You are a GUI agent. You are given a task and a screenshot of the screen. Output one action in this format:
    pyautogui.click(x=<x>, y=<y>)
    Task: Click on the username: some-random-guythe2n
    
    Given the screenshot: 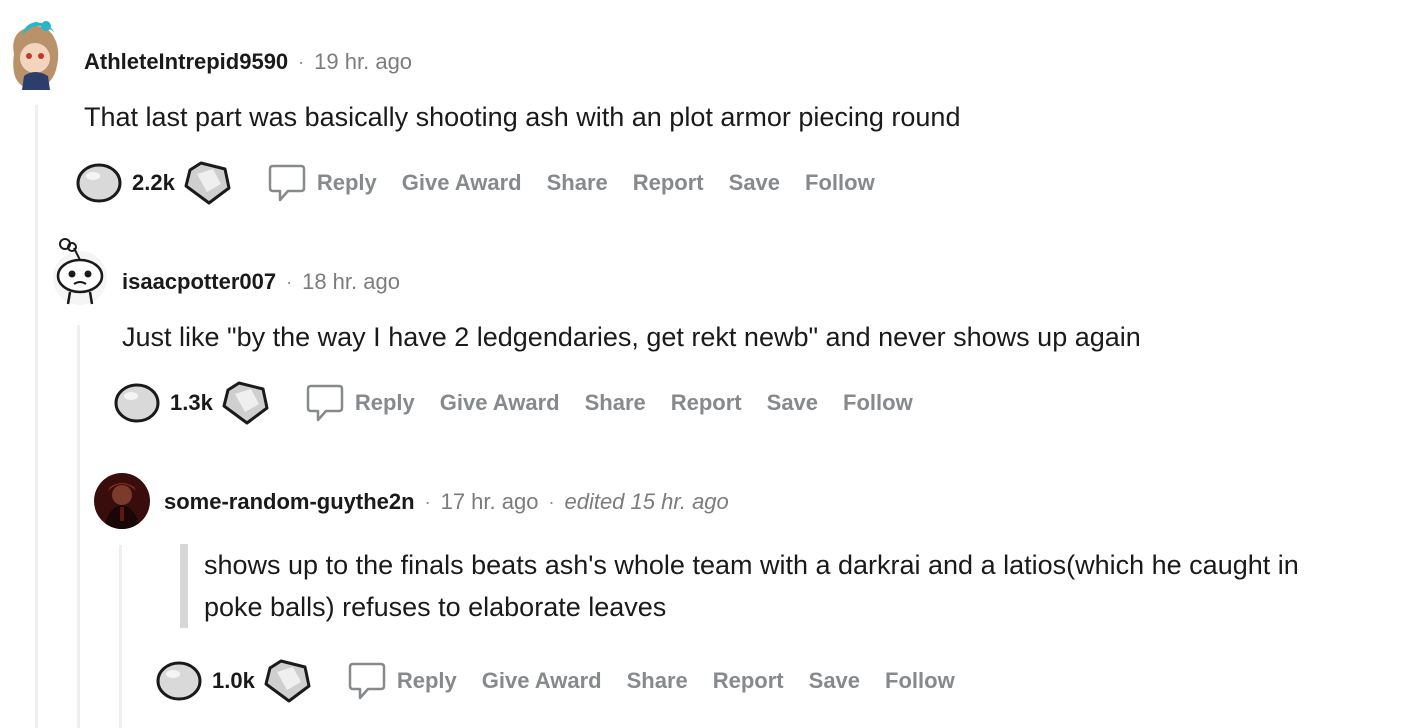 What is the action you would take?
    pyautogui.click(x=289, y=502)
    